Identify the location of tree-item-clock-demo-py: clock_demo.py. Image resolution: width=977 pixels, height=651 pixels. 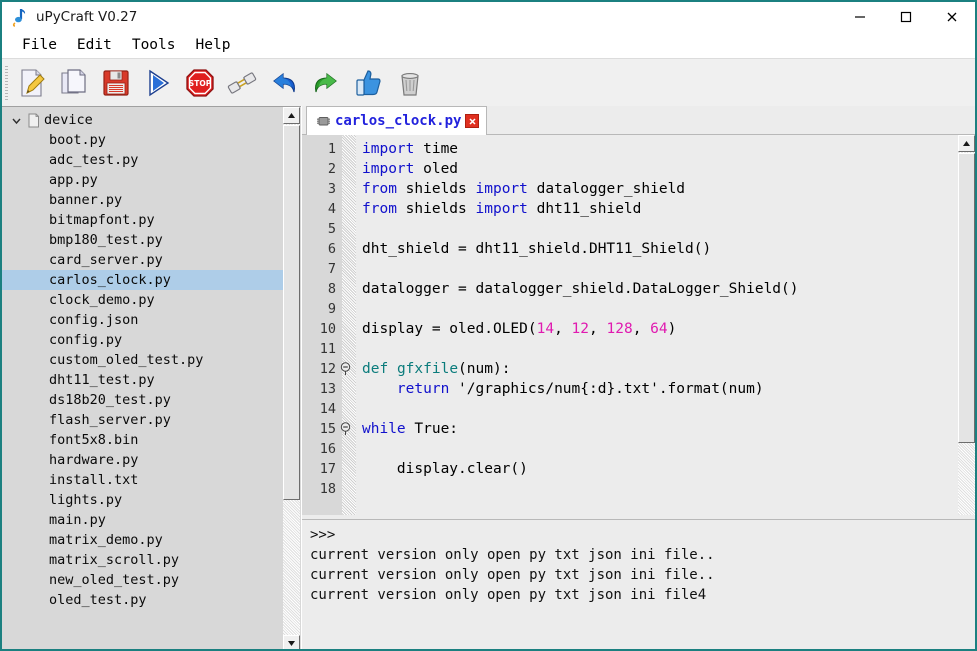
(142, 300).